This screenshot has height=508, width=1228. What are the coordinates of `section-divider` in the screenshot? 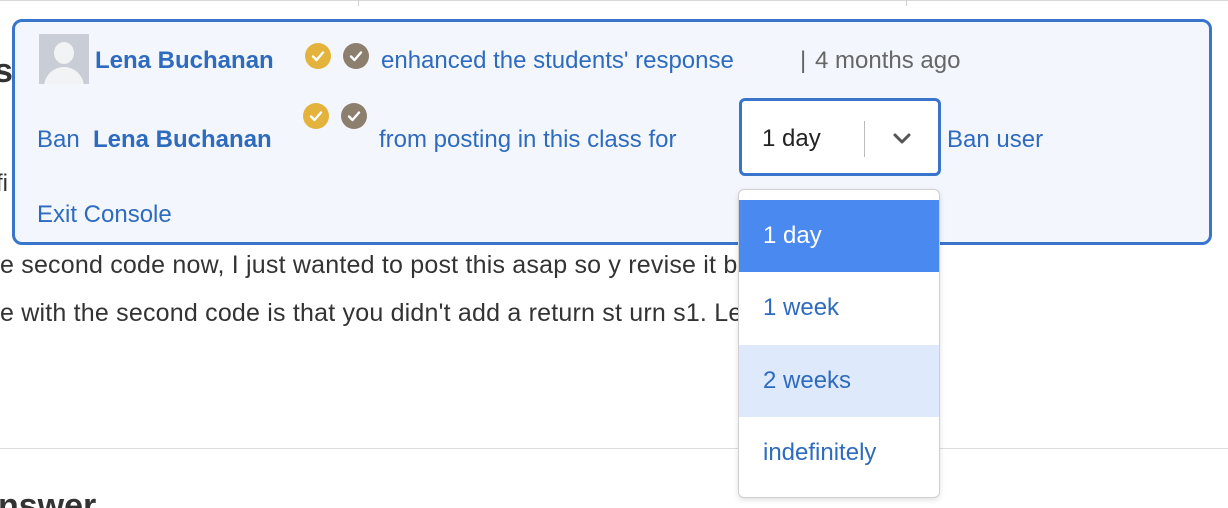 It's located at (614, 448).